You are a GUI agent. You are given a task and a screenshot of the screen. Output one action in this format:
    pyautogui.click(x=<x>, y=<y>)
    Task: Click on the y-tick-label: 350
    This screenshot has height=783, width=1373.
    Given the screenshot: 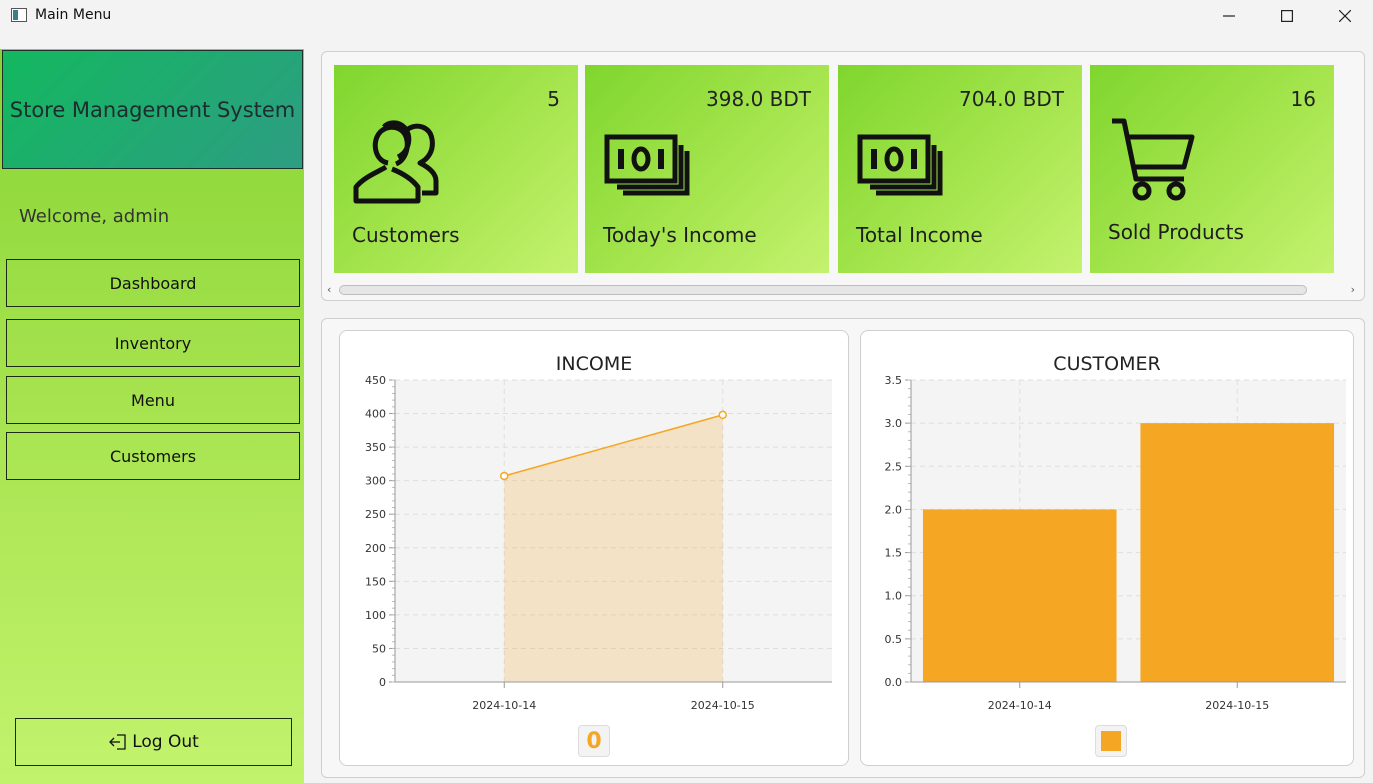 What is the action you would take?
    pyautogui.click(x=375, y=447)
    